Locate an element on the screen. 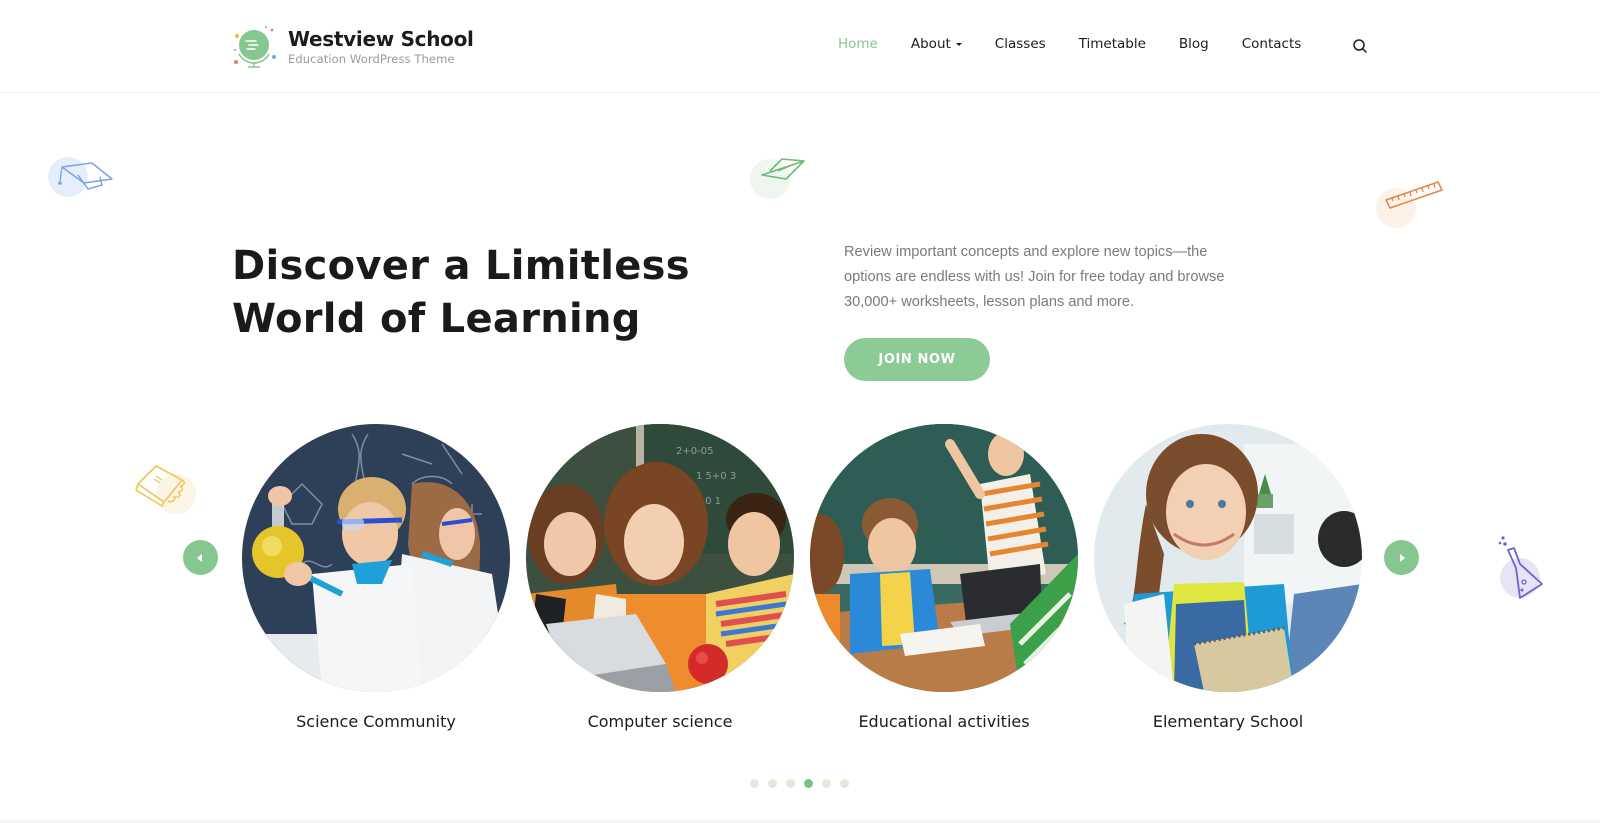 This screenshot has width=1600, height=823. graduation-cap-icon is located at coordinates (82, 180).